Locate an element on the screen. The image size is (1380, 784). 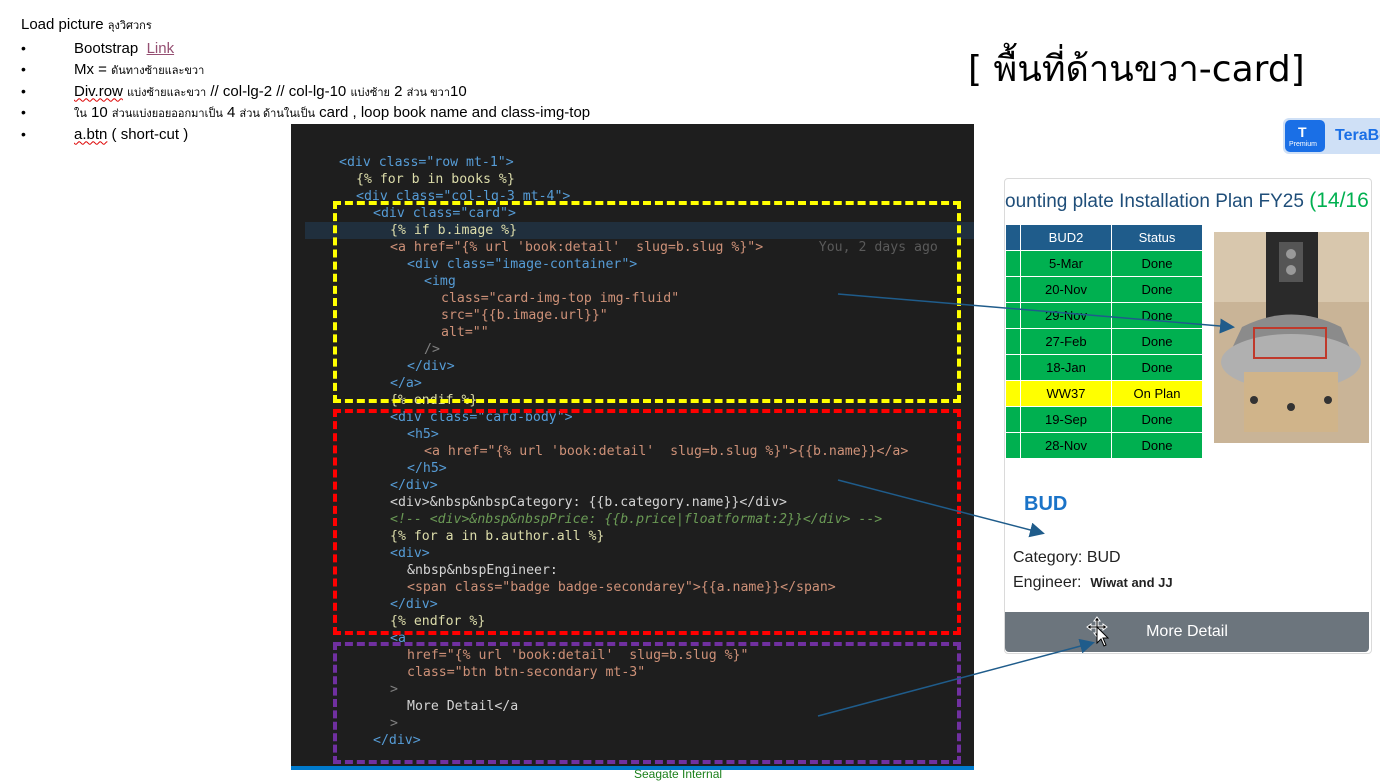
table-header: BUD2 is located at coordinates (1066, 237).